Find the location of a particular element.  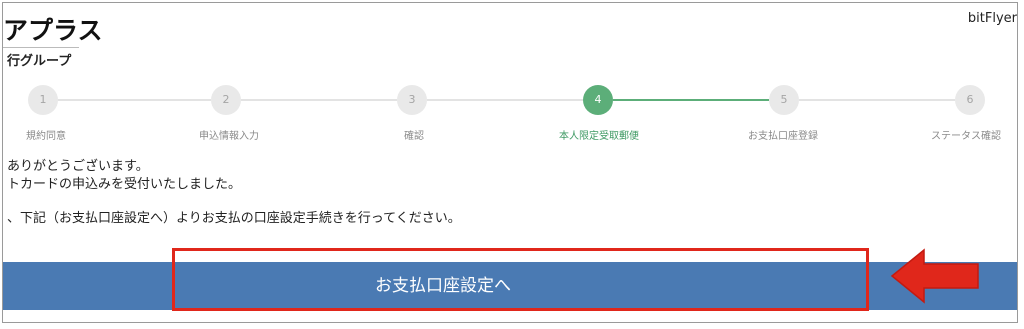

step-3-label: 確認 is located at coordinates (414, 136).